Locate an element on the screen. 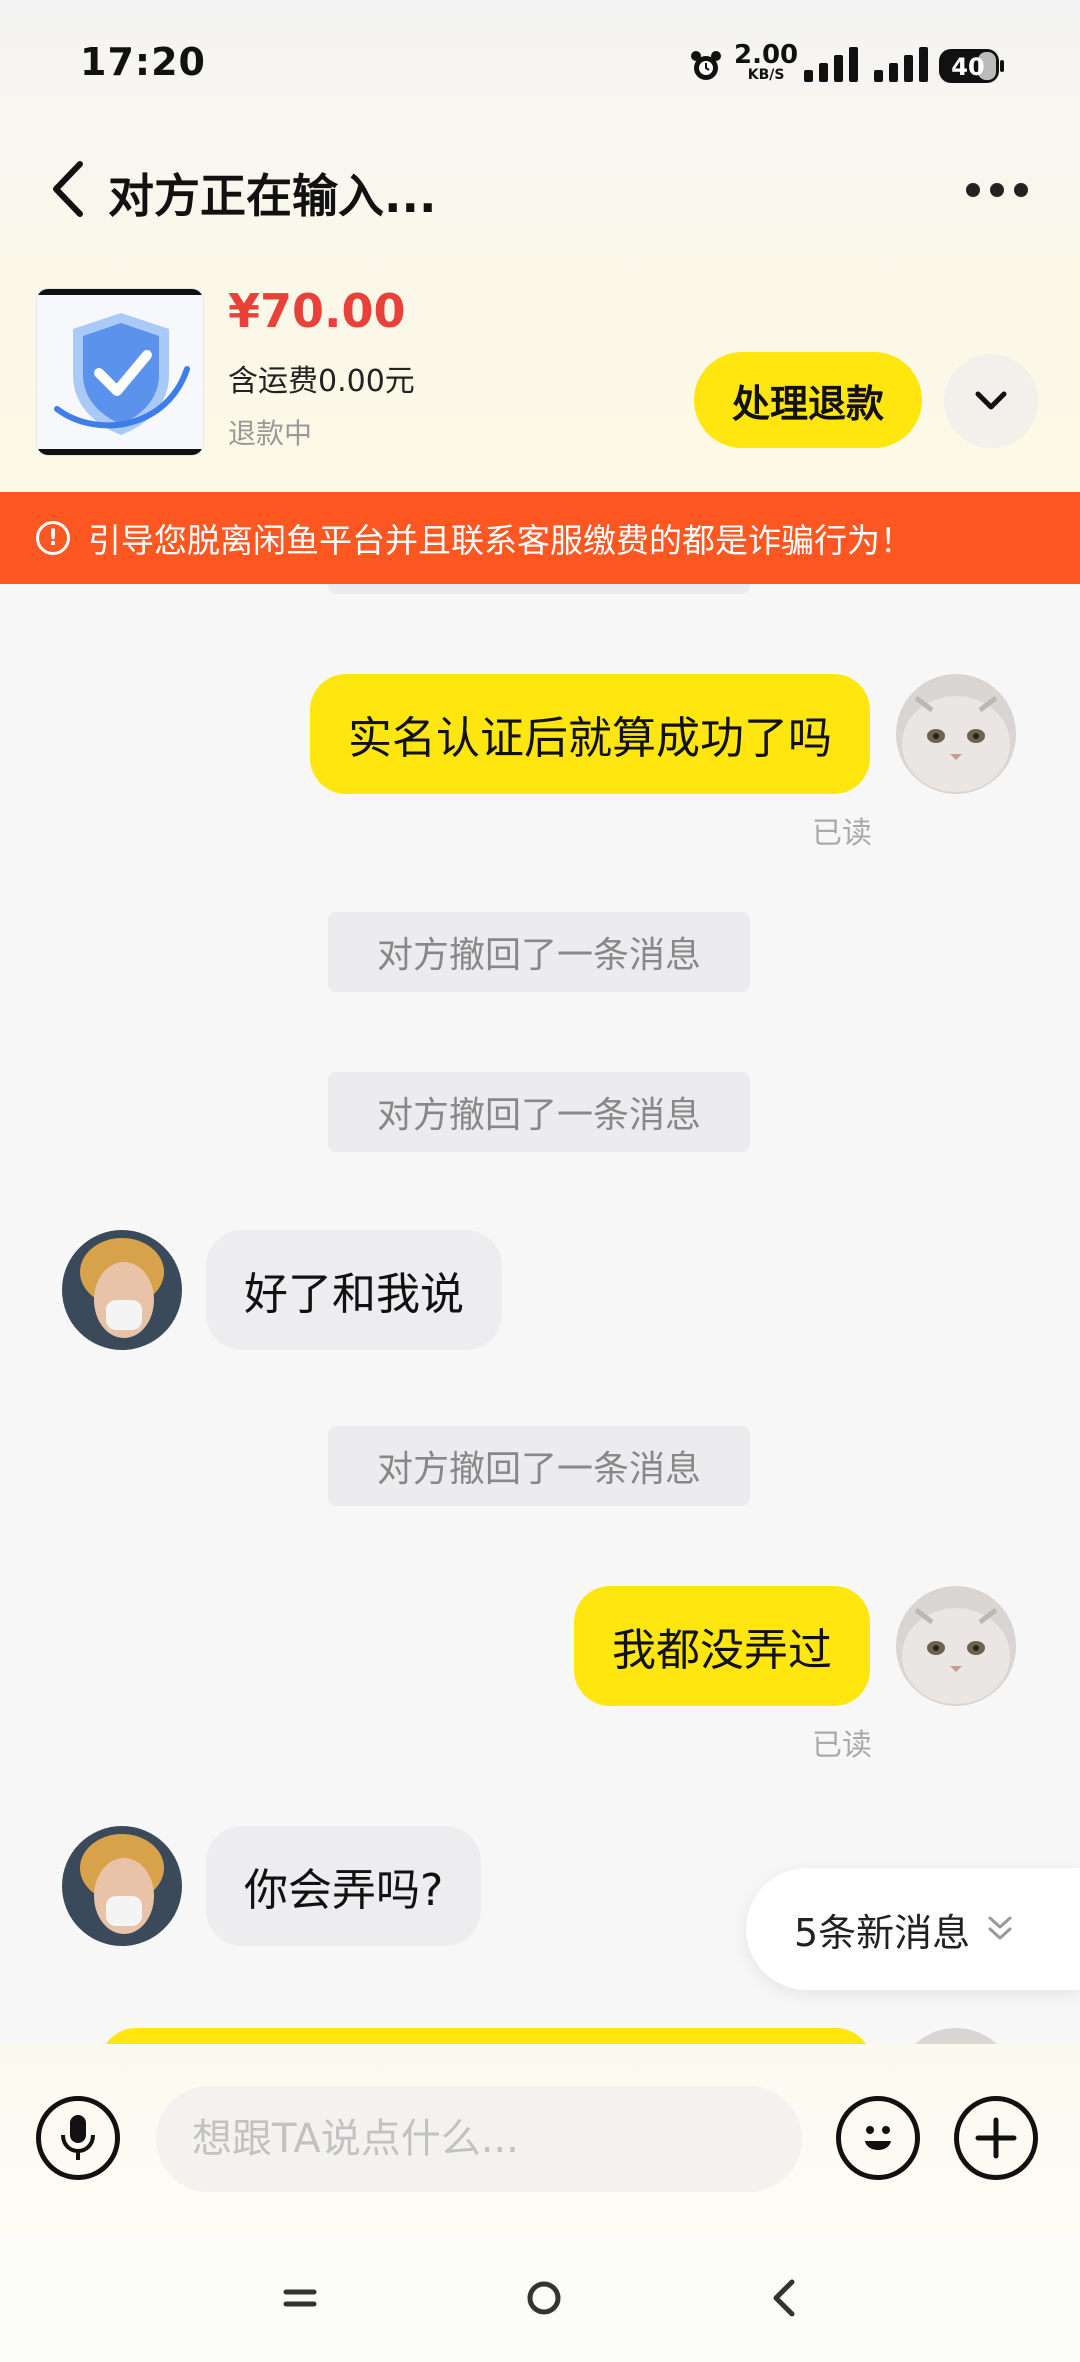 The width and height of the screenshot is (1080, 2362). net-speed-value: 2.00 is located at coordinates (766, 55).